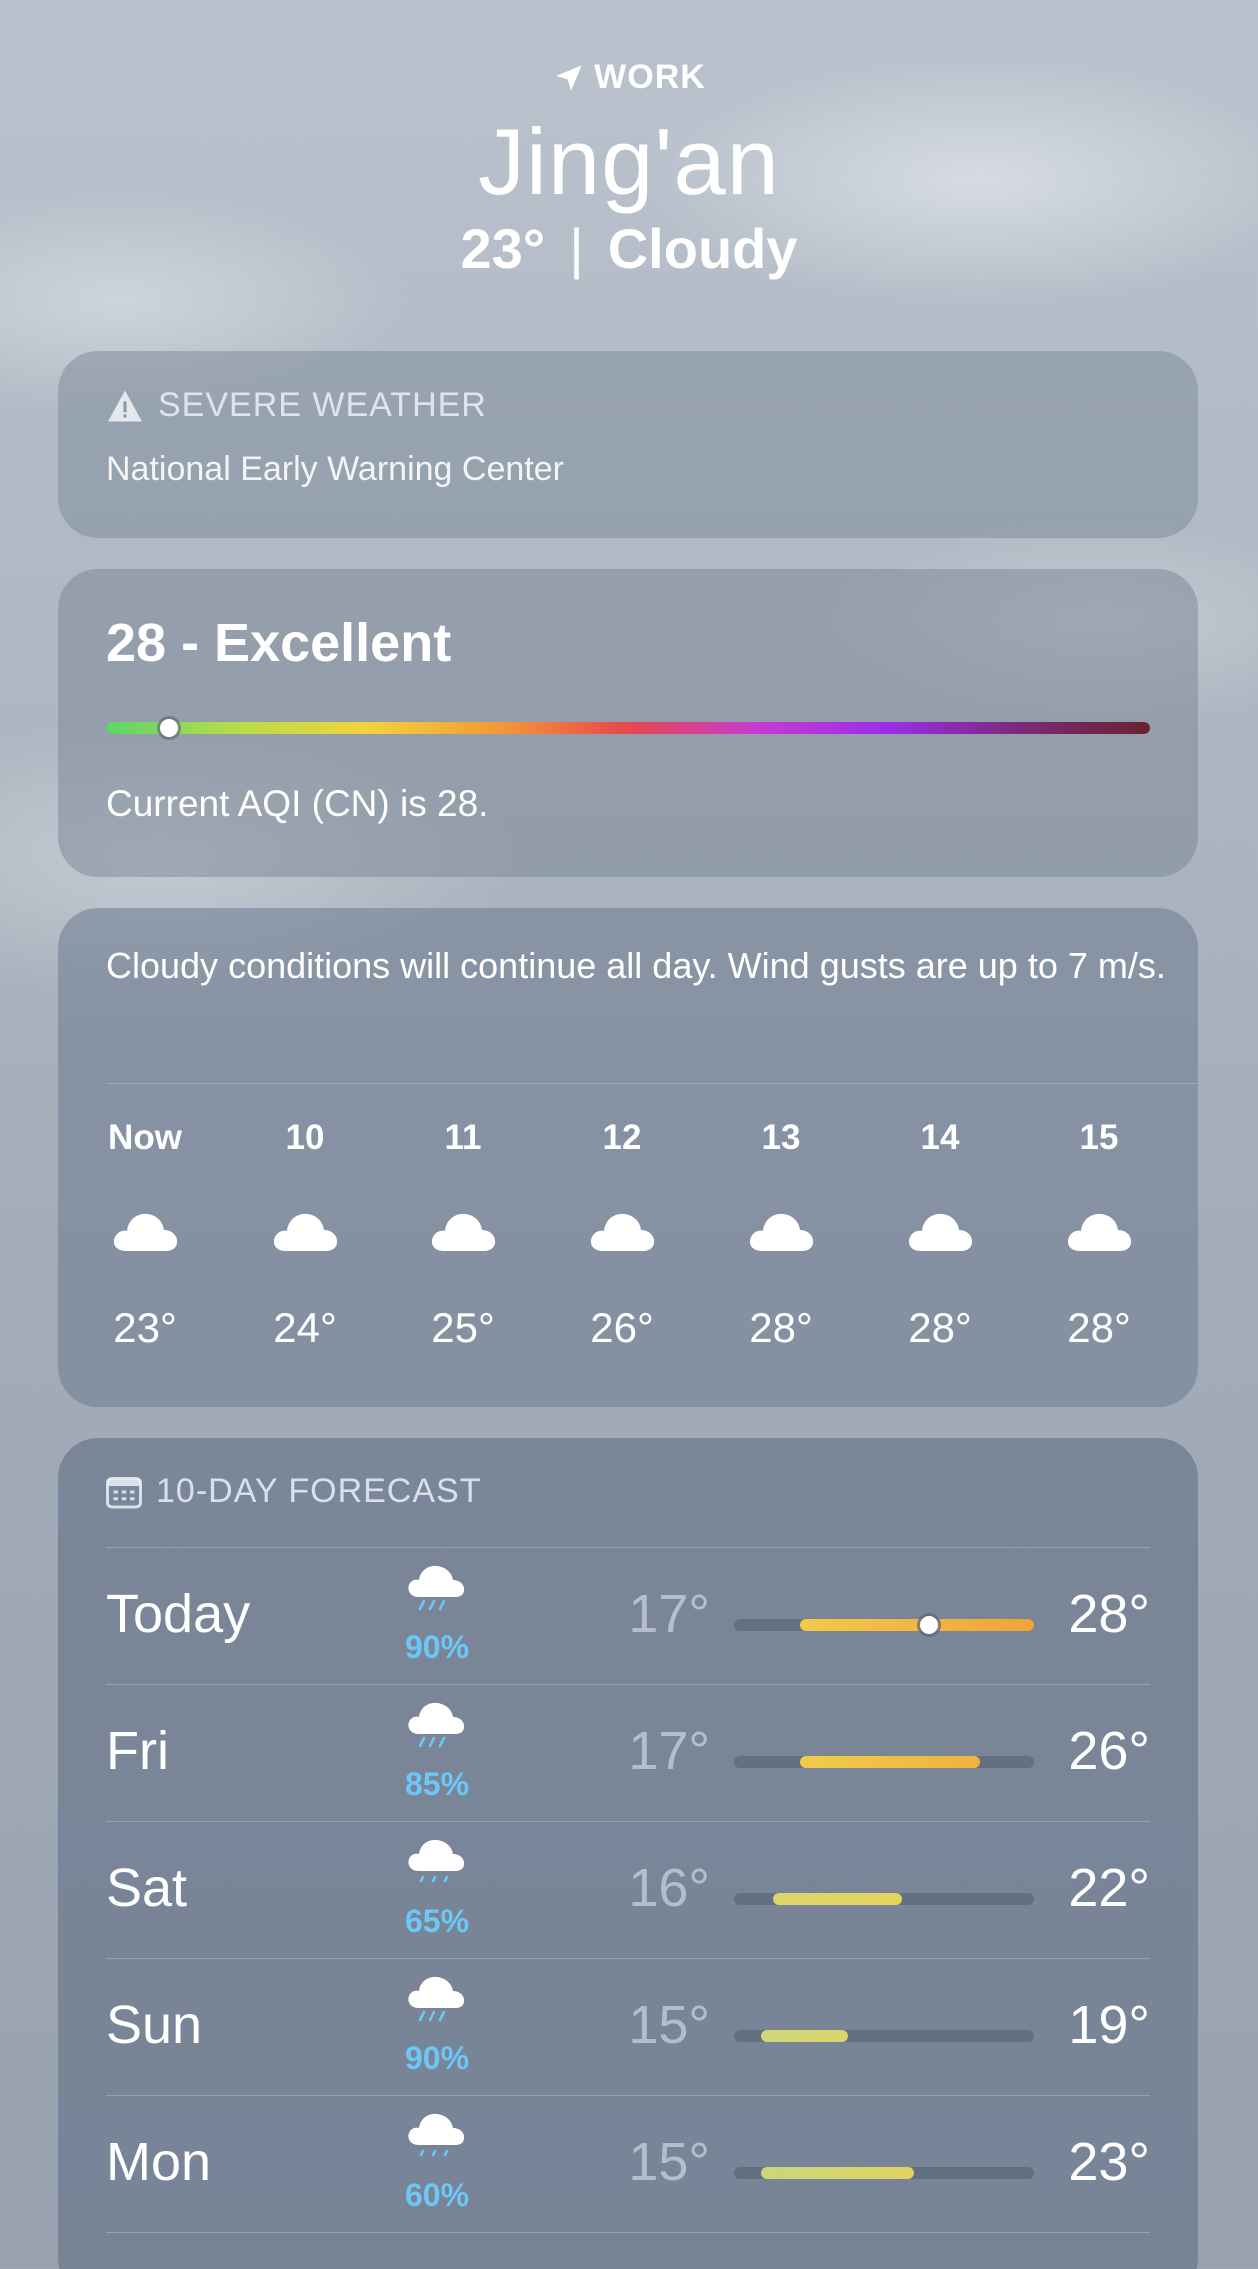 The image size is (1258, 2269). What do you see at coordinates (463, 1137) in the screenshot?
I see `hour-label: 11` at bounding box center [463, 1137].